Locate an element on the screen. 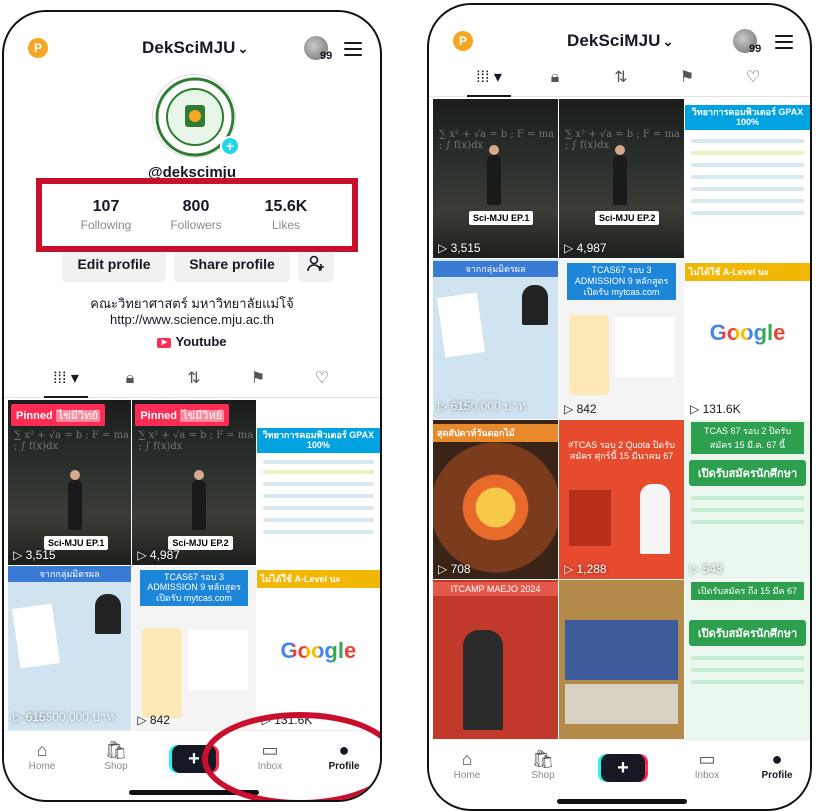  stats-highlight-box is located at coordinates (197, 215).